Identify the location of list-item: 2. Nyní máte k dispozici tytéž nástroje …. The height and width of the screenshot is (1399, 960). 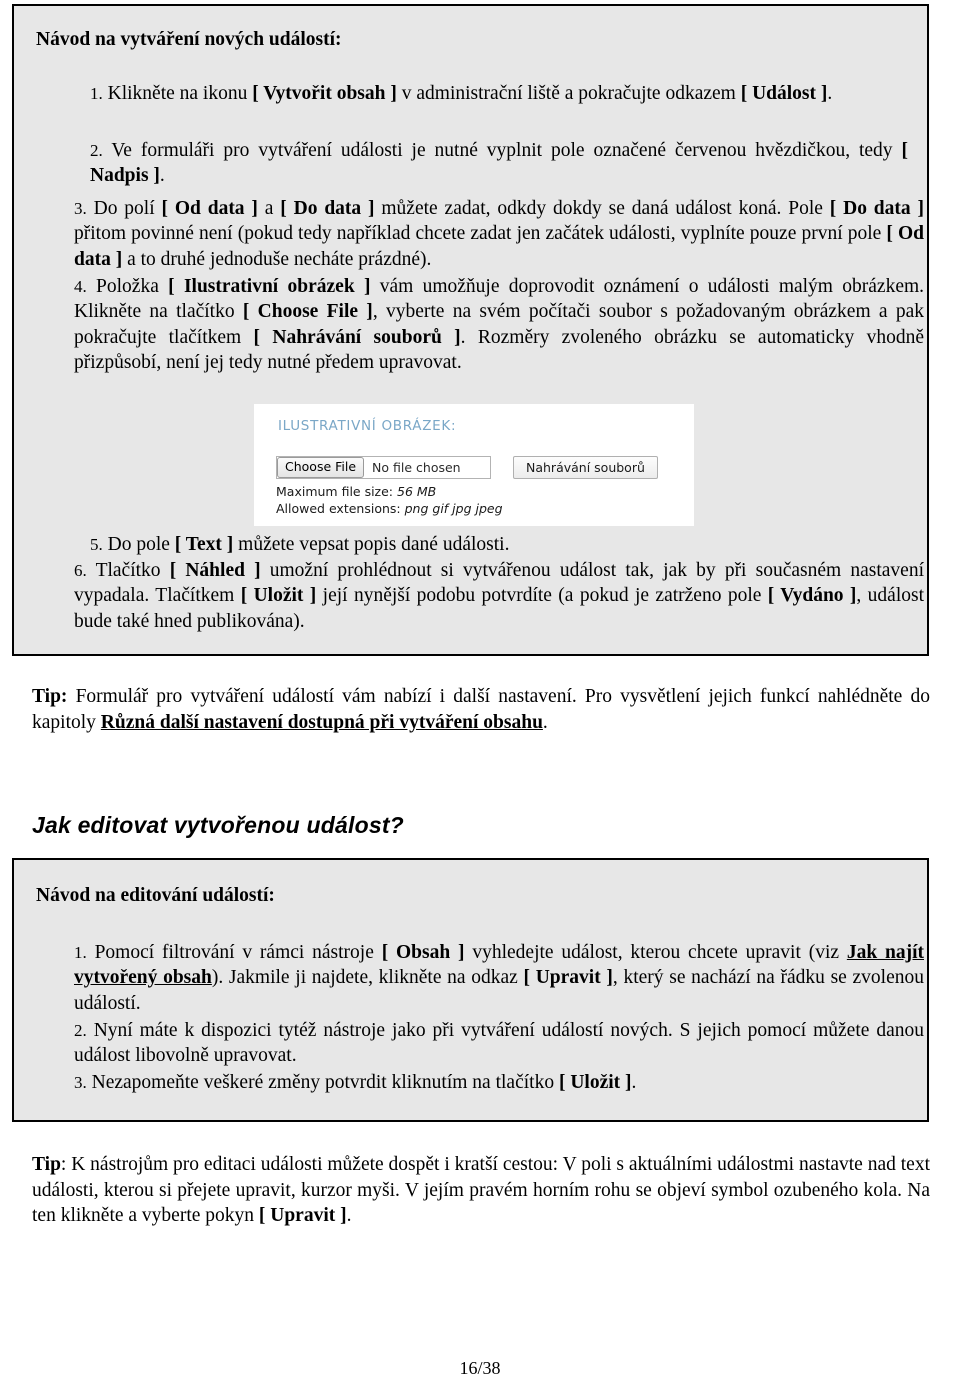
(499, 1043).